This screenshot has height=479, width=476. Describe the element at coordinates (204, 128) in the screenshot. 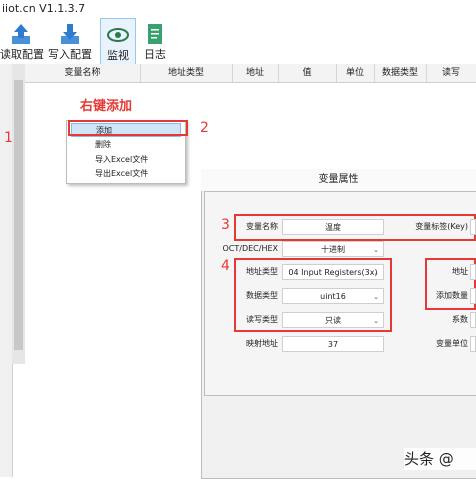

I see `annotation-2: 2` at that location.